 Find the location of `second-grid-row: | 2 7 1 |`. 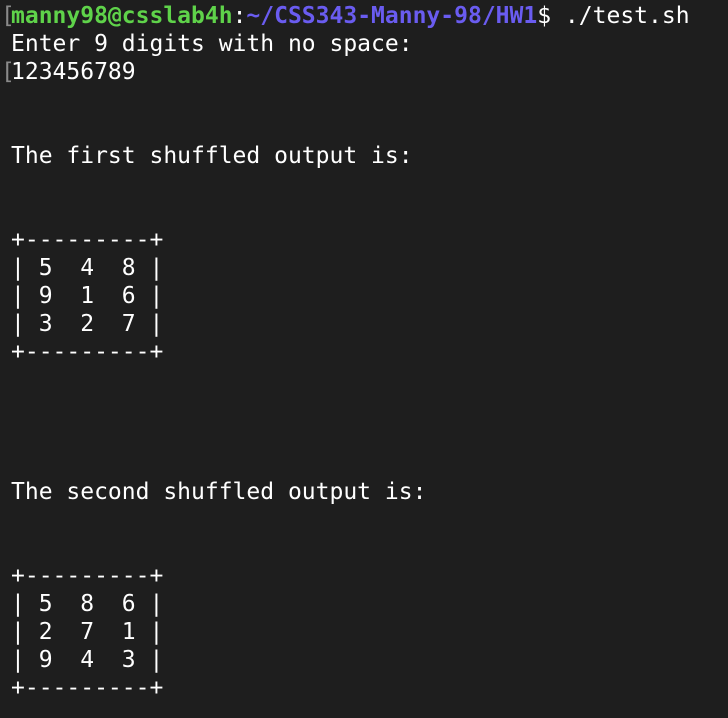

second-grid-row: | 2 7 1 | is located at coordinates (87, 632).